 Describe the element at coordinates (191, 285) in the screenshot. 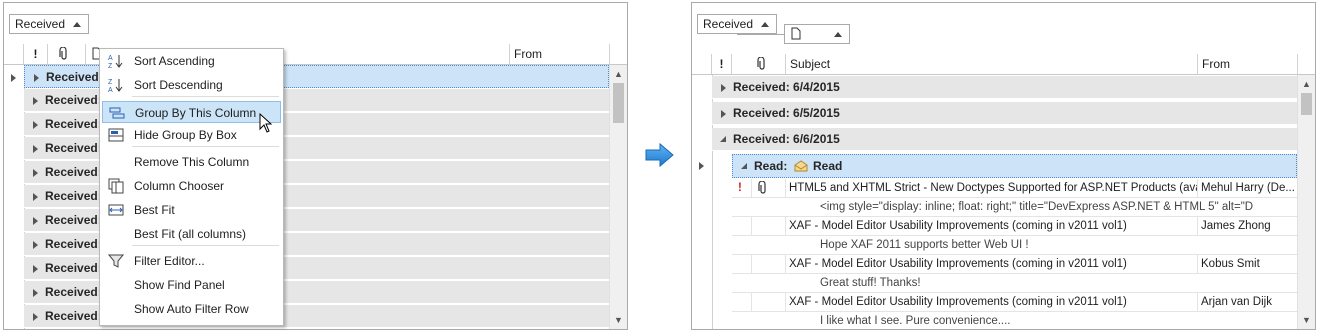

I see `menu-item-show-find-panel: Show Find Panel` at that location.